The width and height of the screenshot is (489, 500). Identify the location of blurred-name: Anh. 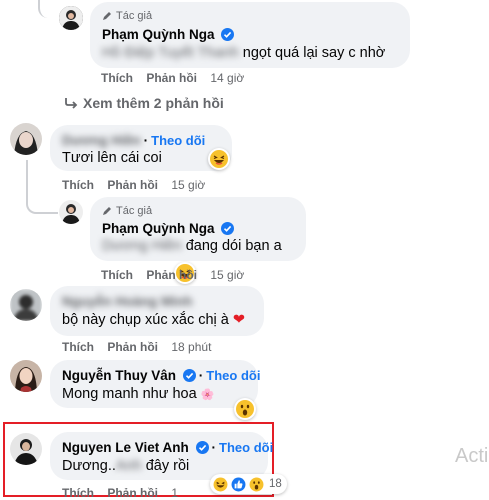
(128, 466).